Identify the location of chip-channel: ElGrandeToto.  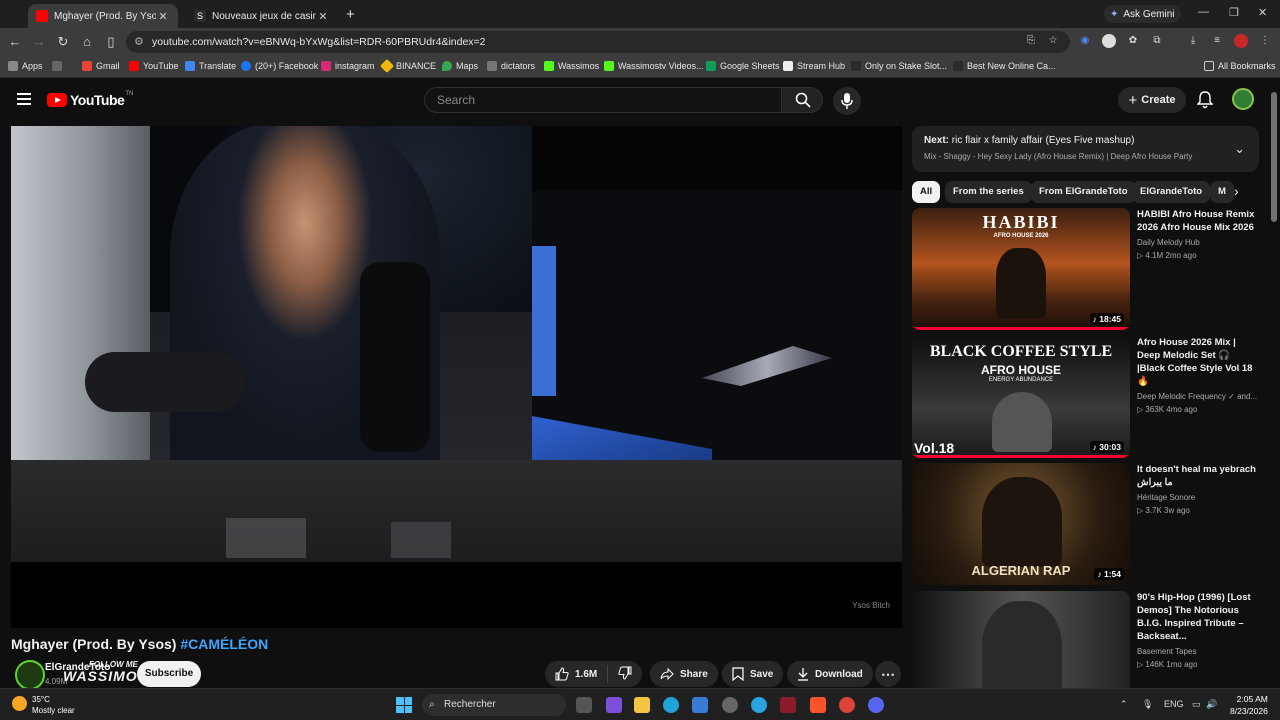
(1171, 192).